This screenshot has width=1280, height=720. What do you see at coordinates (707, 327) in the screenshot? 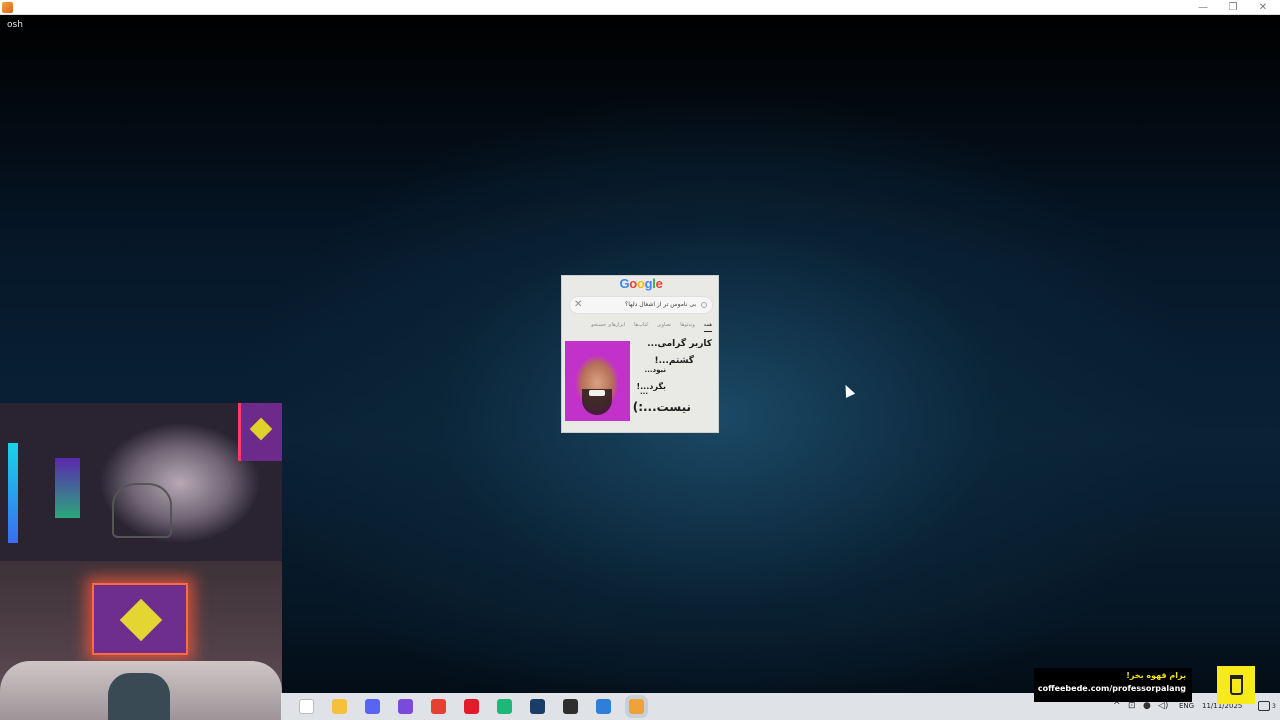
I see `meme-tab-all: همه` at bounding box center [707, 327].